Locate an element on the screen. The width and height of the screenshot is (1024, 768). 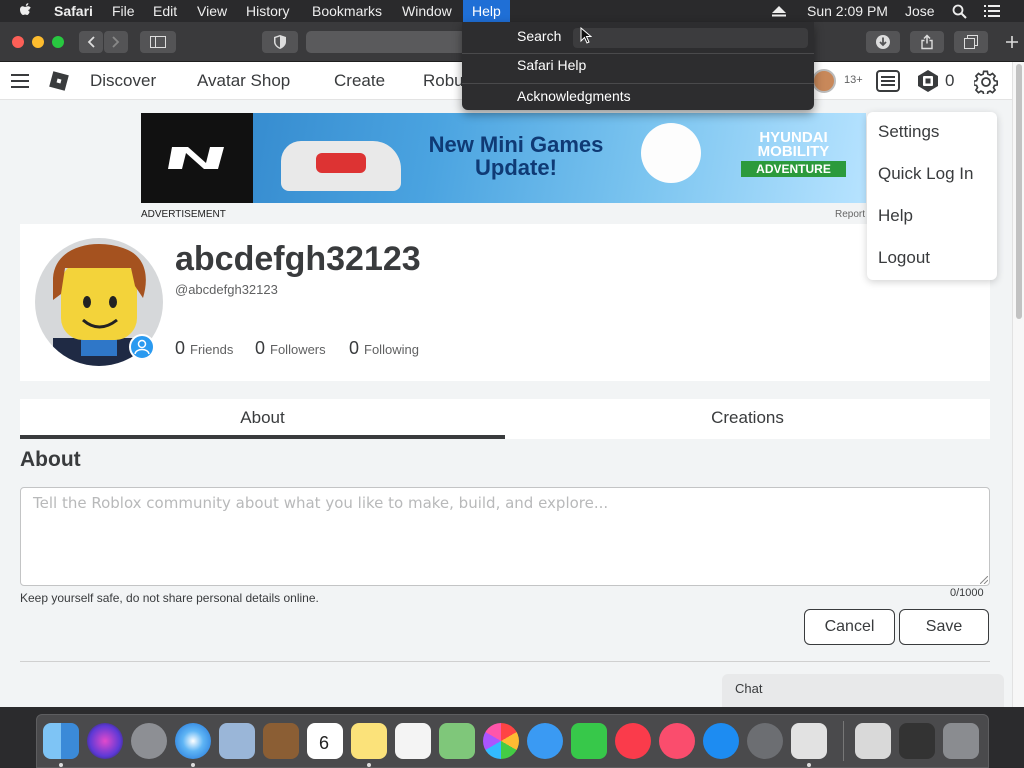
tab-about: About is located at coordinates (262, 419).